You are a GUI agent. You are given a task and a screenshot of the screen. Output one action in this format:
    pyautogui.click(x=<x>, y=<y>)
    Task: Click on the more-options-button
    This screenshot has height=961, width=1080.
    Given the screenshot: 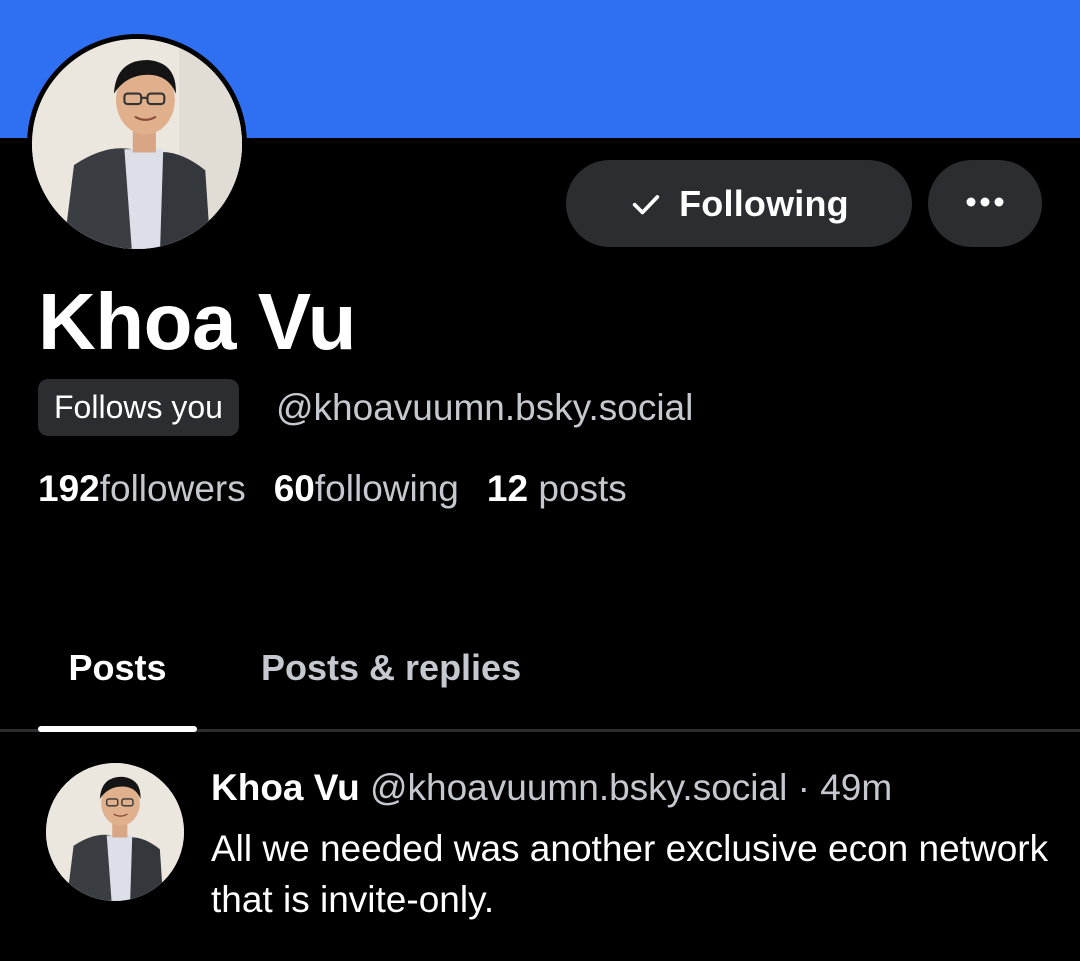 What is the action you would take?
    pyautogui.click(x=985, y=203)
    